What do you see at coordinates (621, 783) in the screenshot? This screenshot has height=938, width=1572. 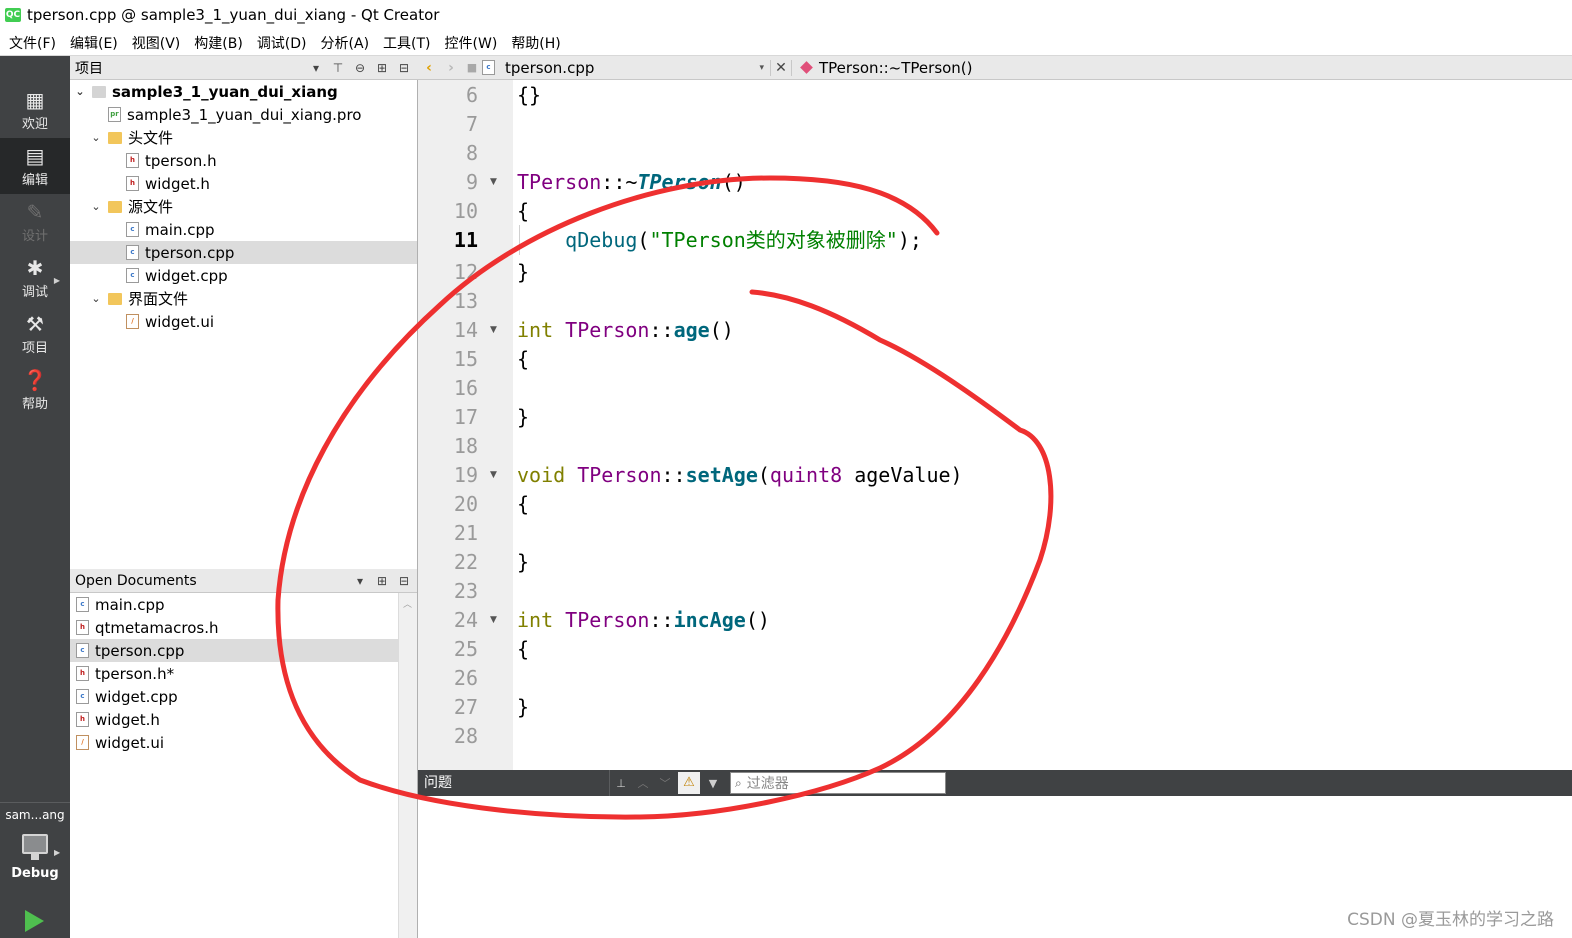 I see `clear-issues-icon: ⊥` at bounding box center [621, 783].